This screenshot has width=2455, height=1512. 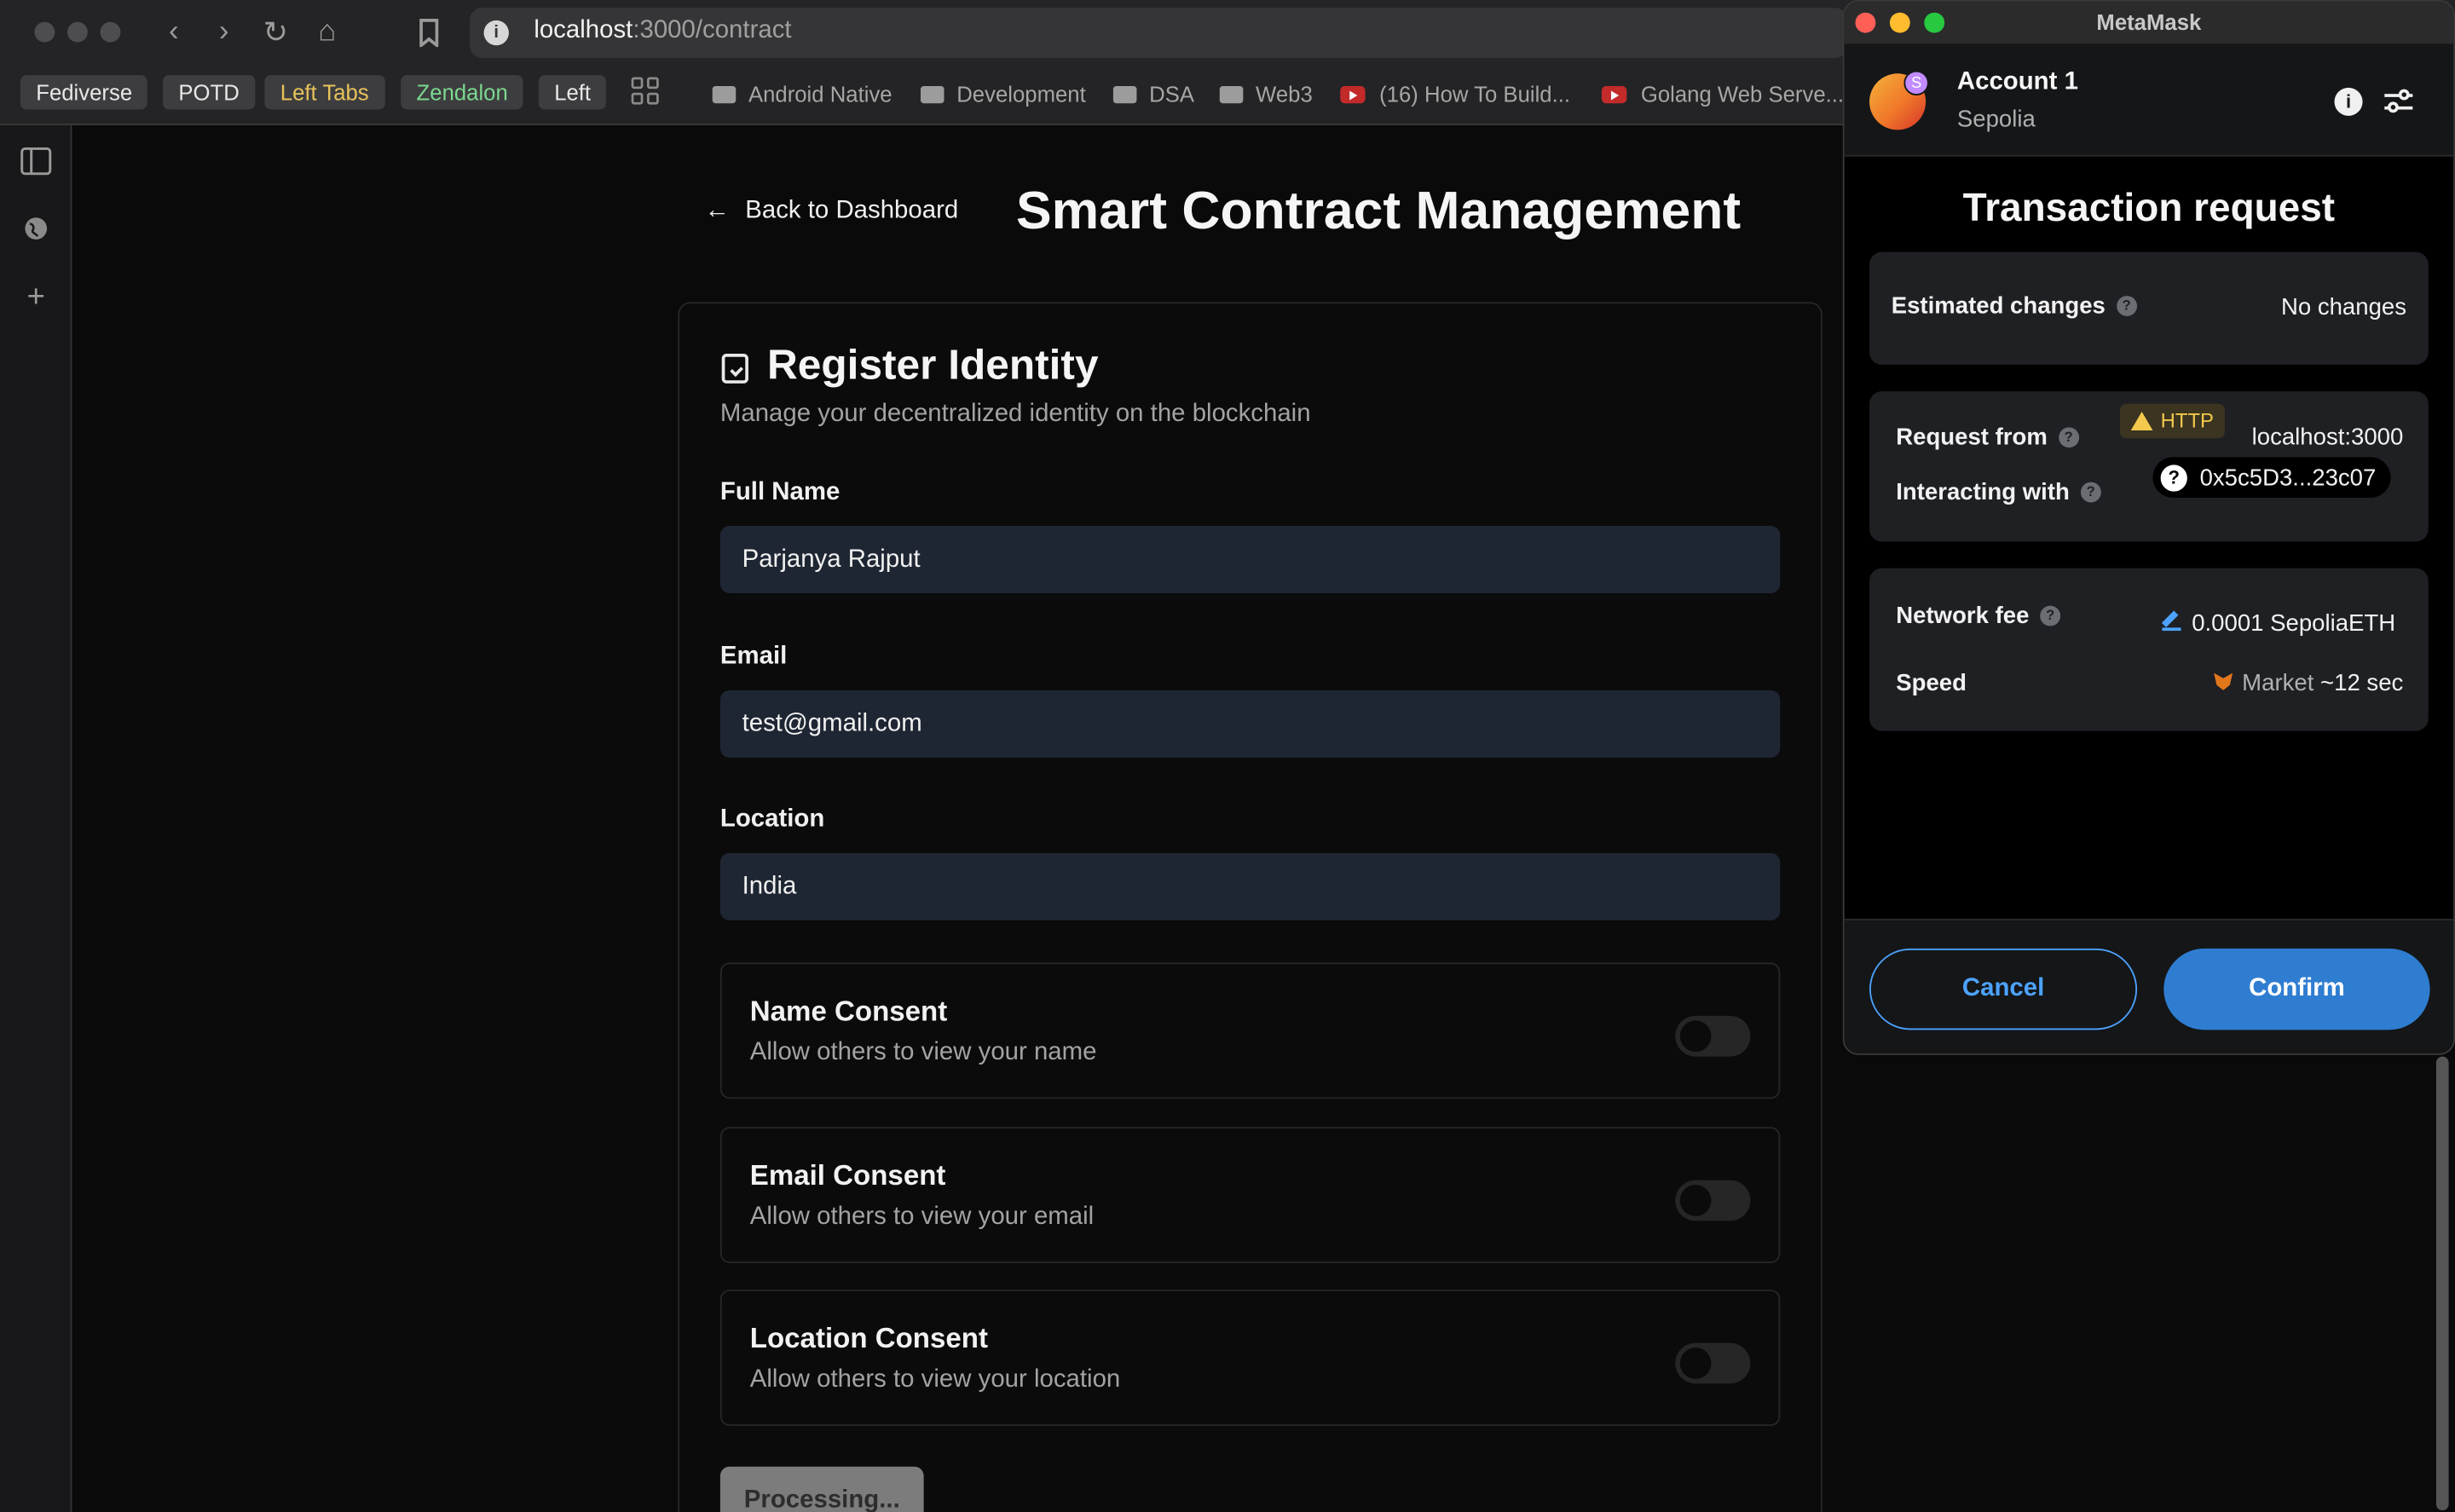 What do you see at coordinates (2348, 101) in the screenshot?
I see `info-icon: i` at bounding box center [2348, 101].